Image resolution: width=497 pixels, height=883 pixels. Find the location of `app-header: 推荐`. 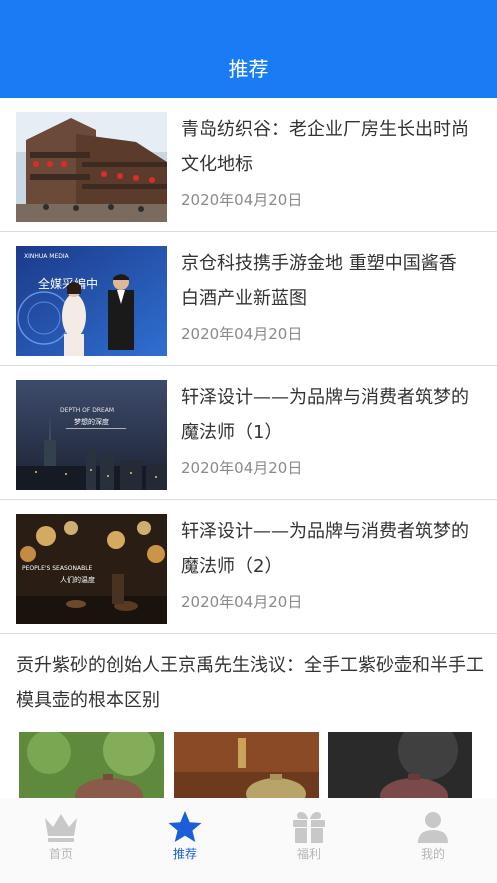

app-header: 推荐 is located at coordinates (248, 49).